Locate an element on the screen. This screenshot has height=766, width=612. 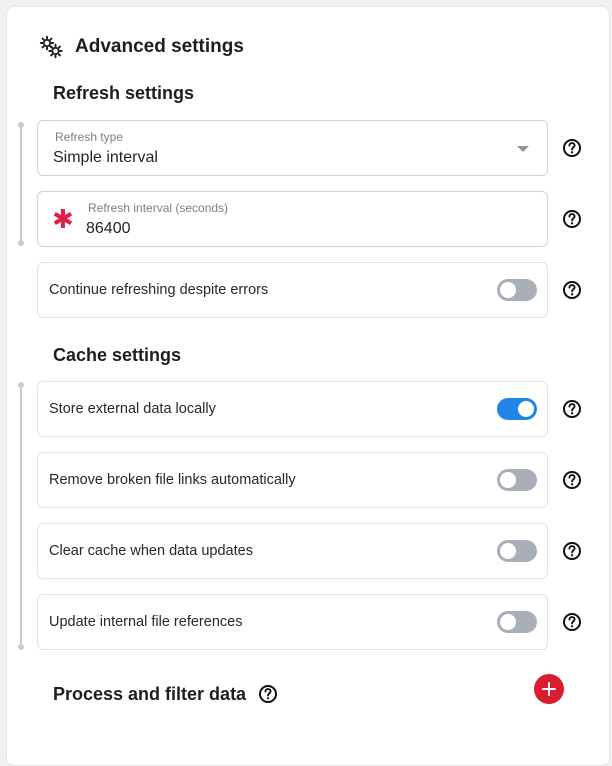
continue-refreshing-row: Continue refreshing despite errors is located at coordinates (292, 290).